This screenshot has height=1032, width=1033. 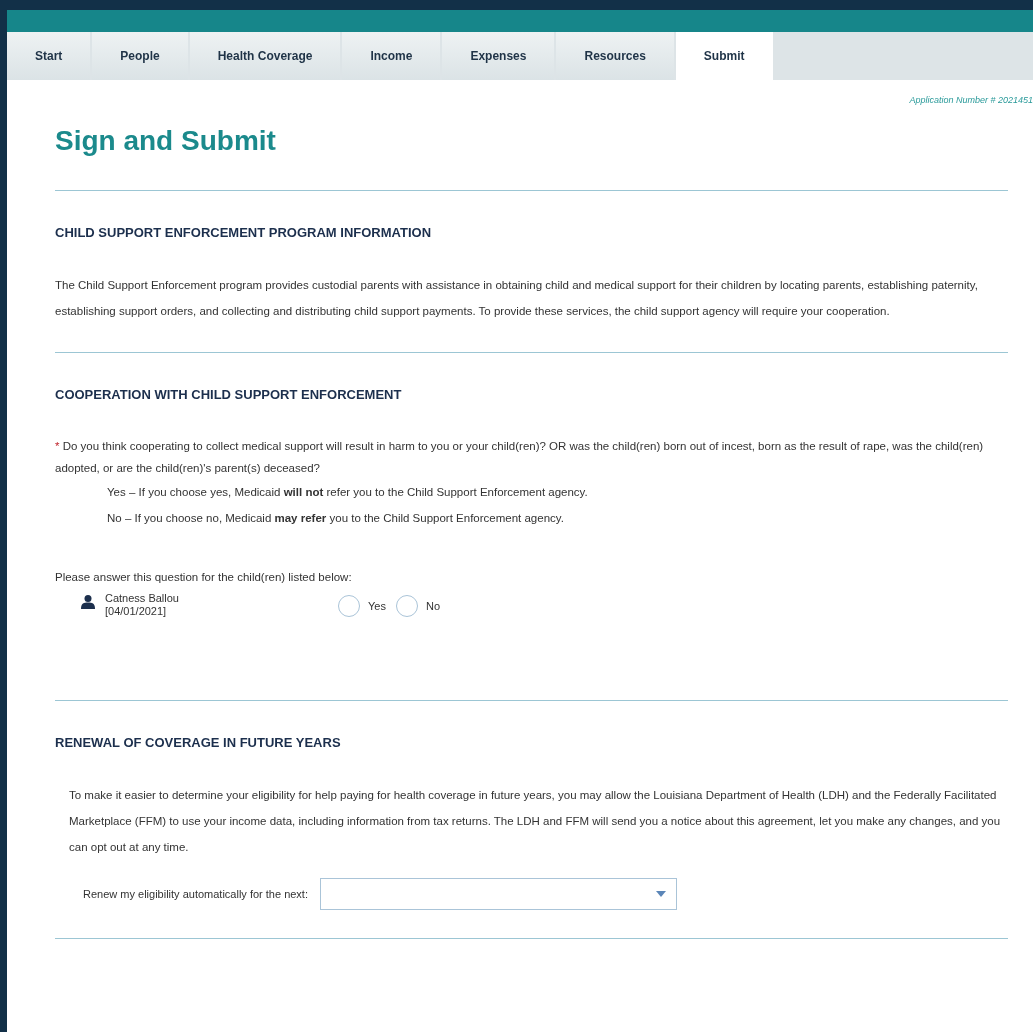 I want to click on dropdown-field, so click(x=498, y=894).